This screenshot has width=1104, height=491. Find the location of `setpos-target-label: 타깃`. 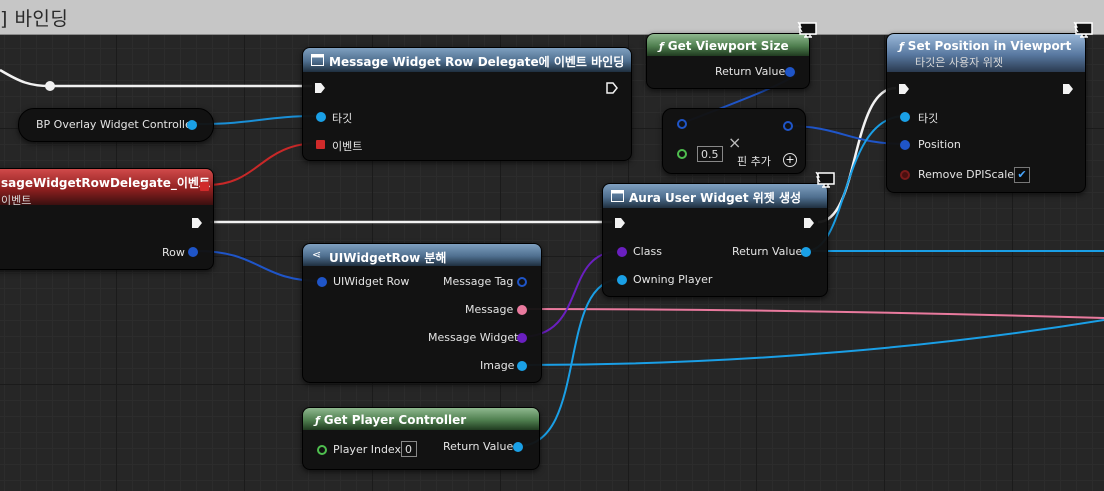

setpos-target-label: 타깃 is located at coordinates (928, 118).